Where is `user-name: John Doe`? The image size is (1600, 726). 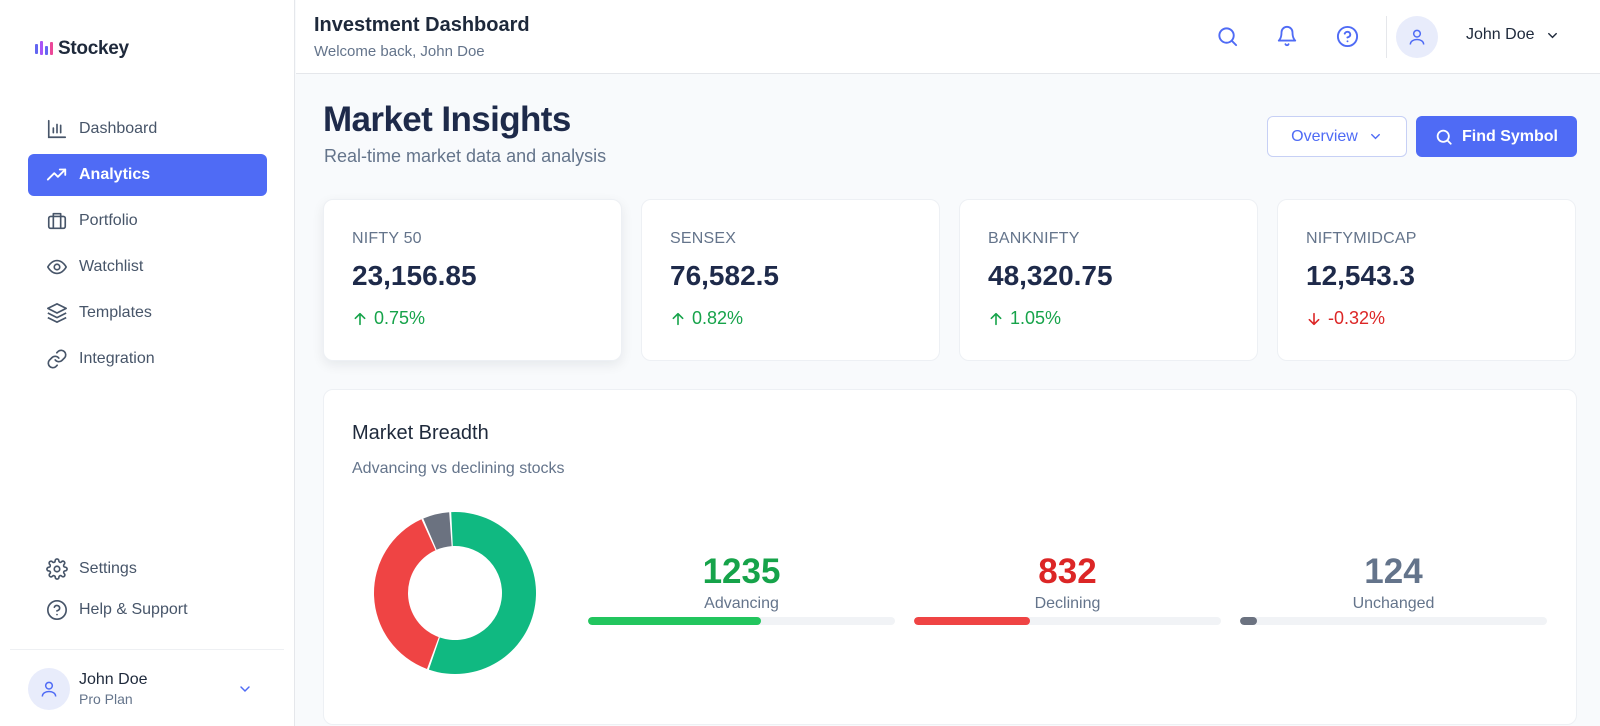 user-name: John Doe is located at coordinates (113, 679).